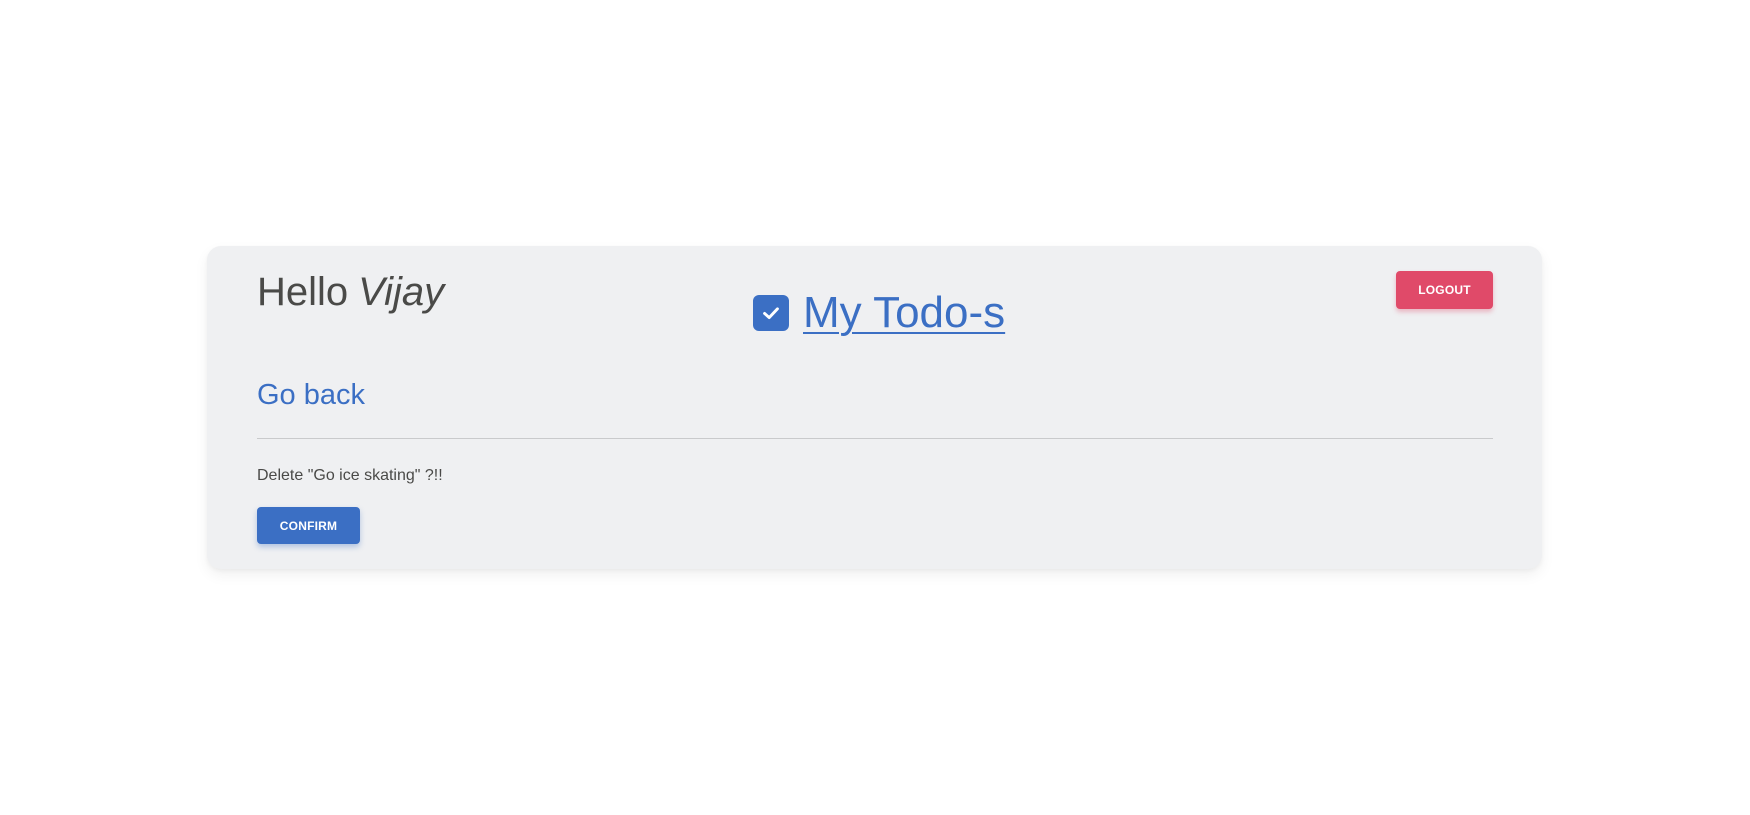  What do you see at coordinates (308, 525) in the screenshot?
I see `confirm-button: CONFIRM` at bounding box center [308, 525].